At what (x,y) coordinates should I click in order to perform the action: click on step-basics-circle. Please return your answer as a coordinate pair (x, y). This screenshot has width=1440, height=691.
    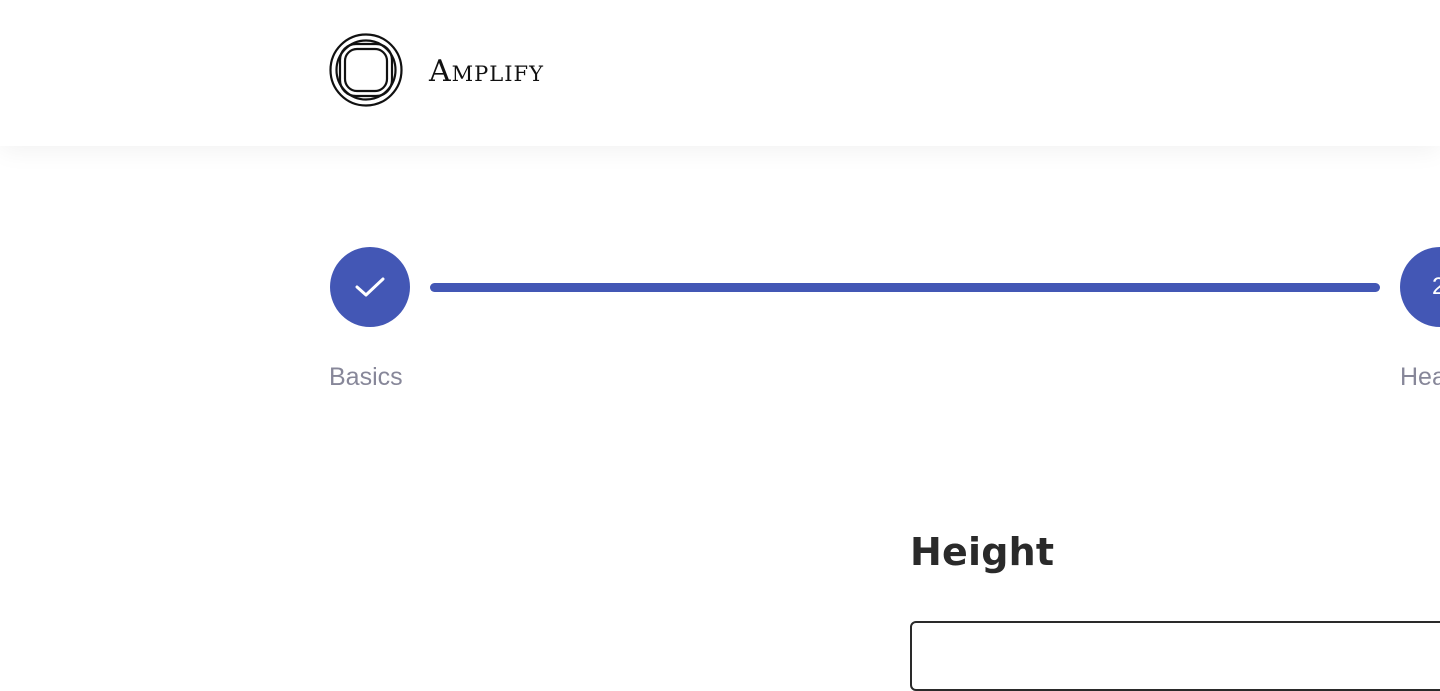
    Looking at the image, I should click on (370, 287).